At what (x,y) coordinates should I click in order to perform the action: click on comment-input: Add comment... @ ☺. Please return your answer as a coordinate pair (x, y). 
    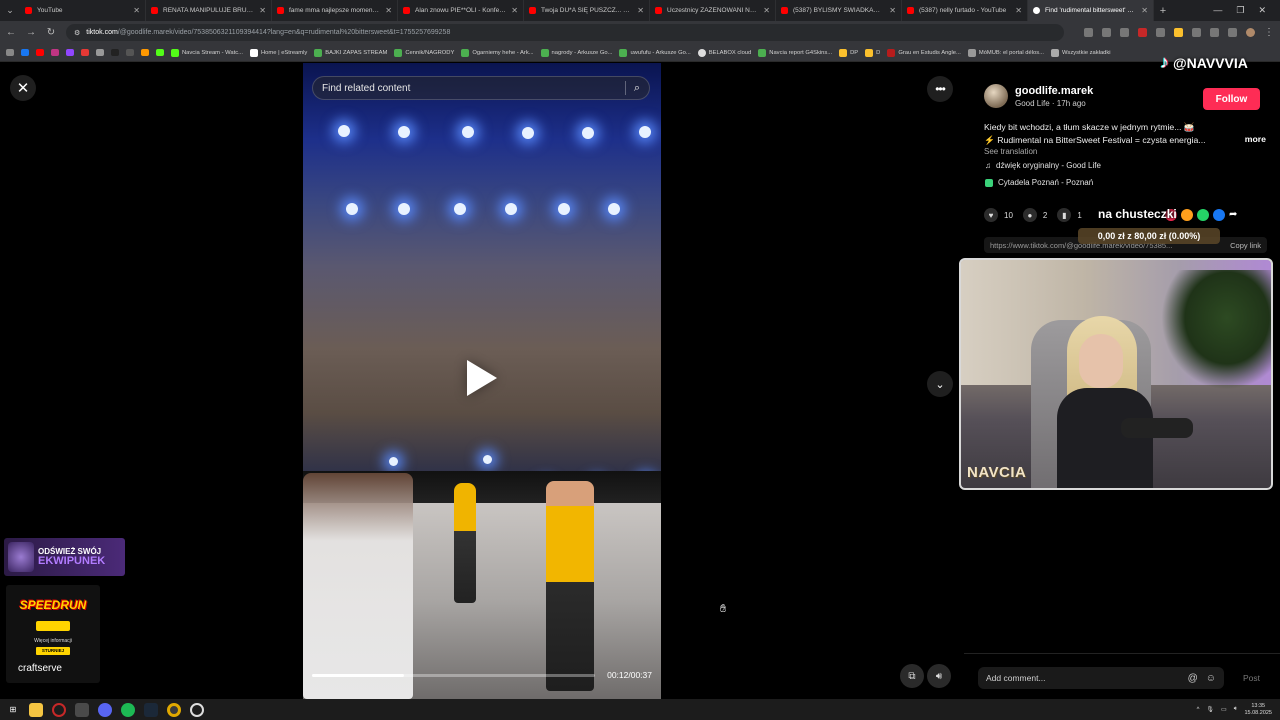
    Looking at the image, I should click on (1101, 678).